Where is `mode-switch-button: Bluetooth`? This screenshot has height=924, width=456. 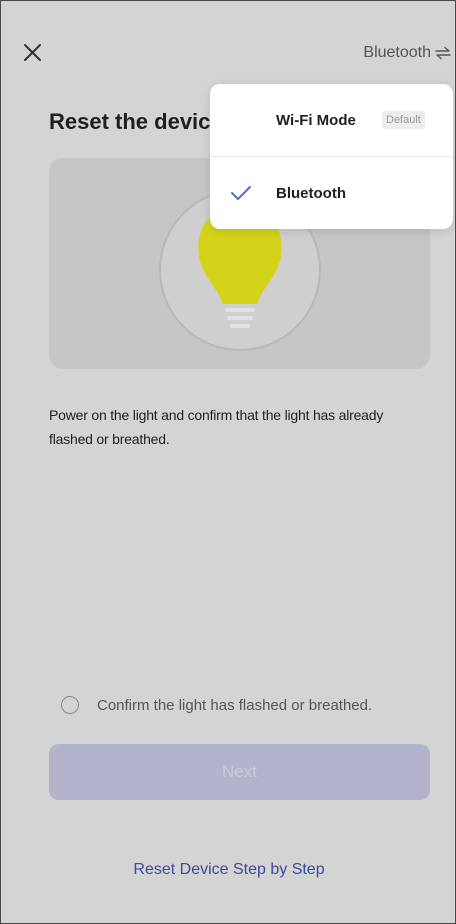 mode-switch-button: Bluetooth is located at coordinates (407, 53).